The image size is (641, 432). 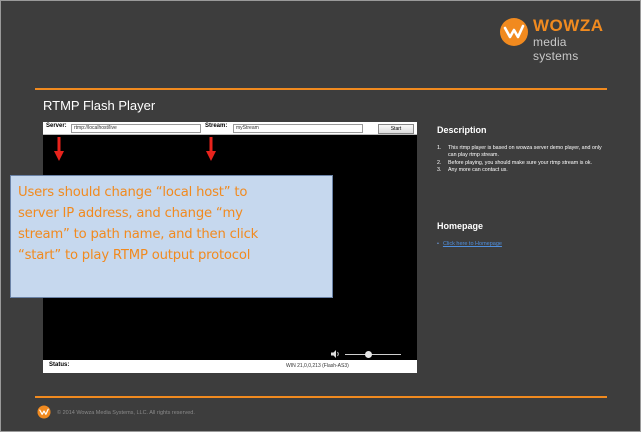 I want to click on description-heading: Description, so click(x=462, y=130).